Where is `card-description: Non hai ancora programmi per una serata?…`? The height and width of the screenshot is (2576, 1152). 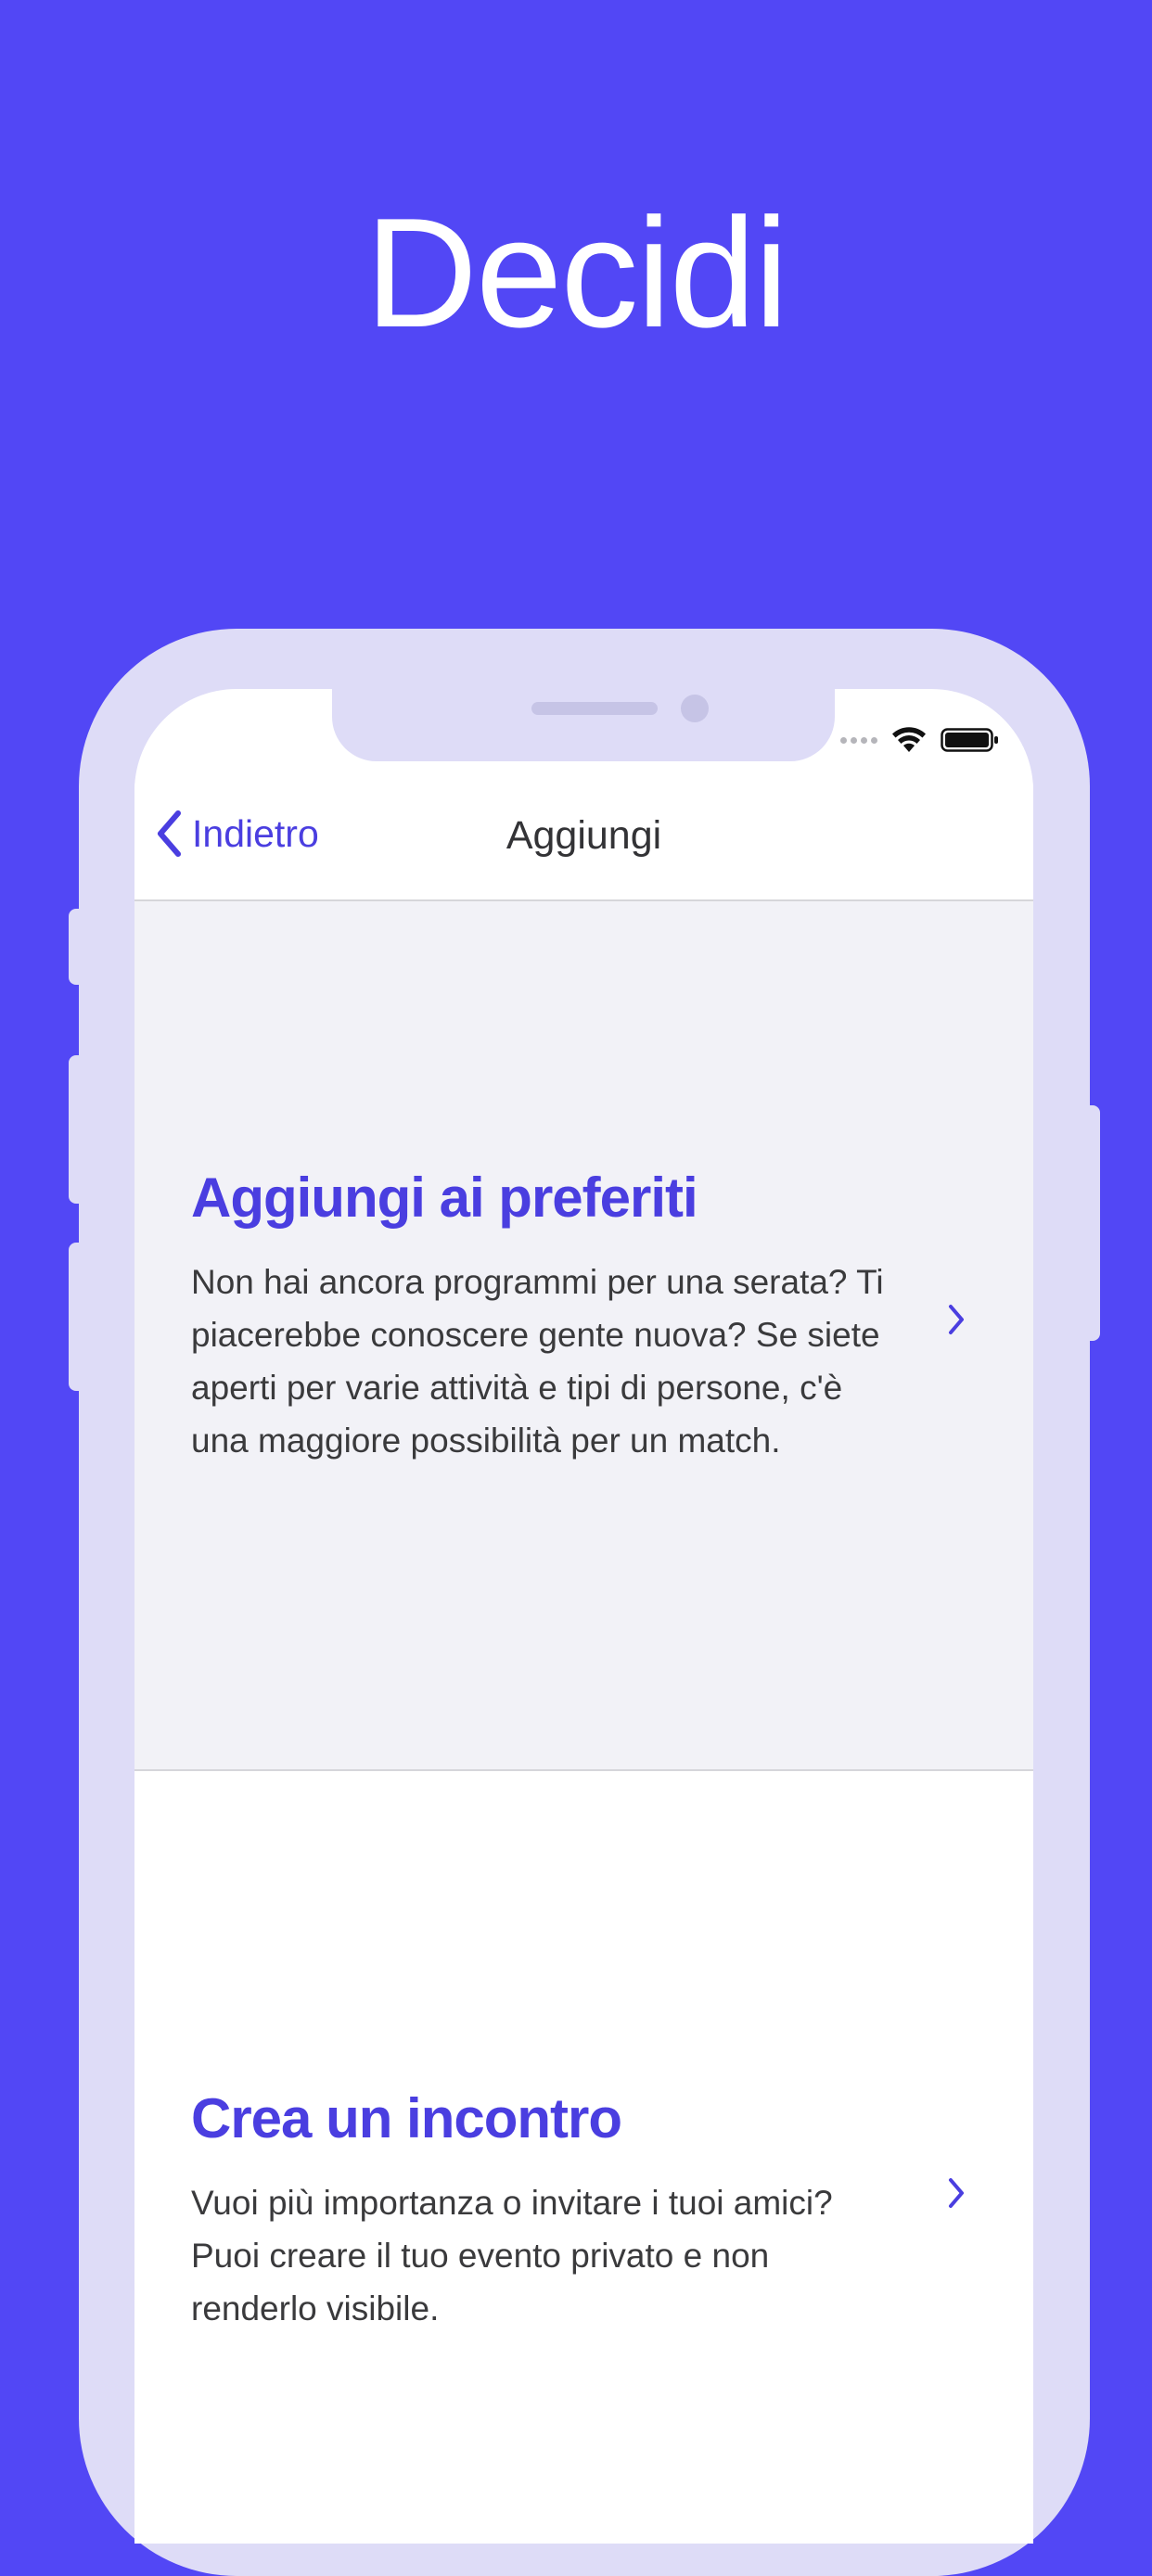
card-description: Non hai ancora programmi per una serata?… is located at coordinates (537, 1361).